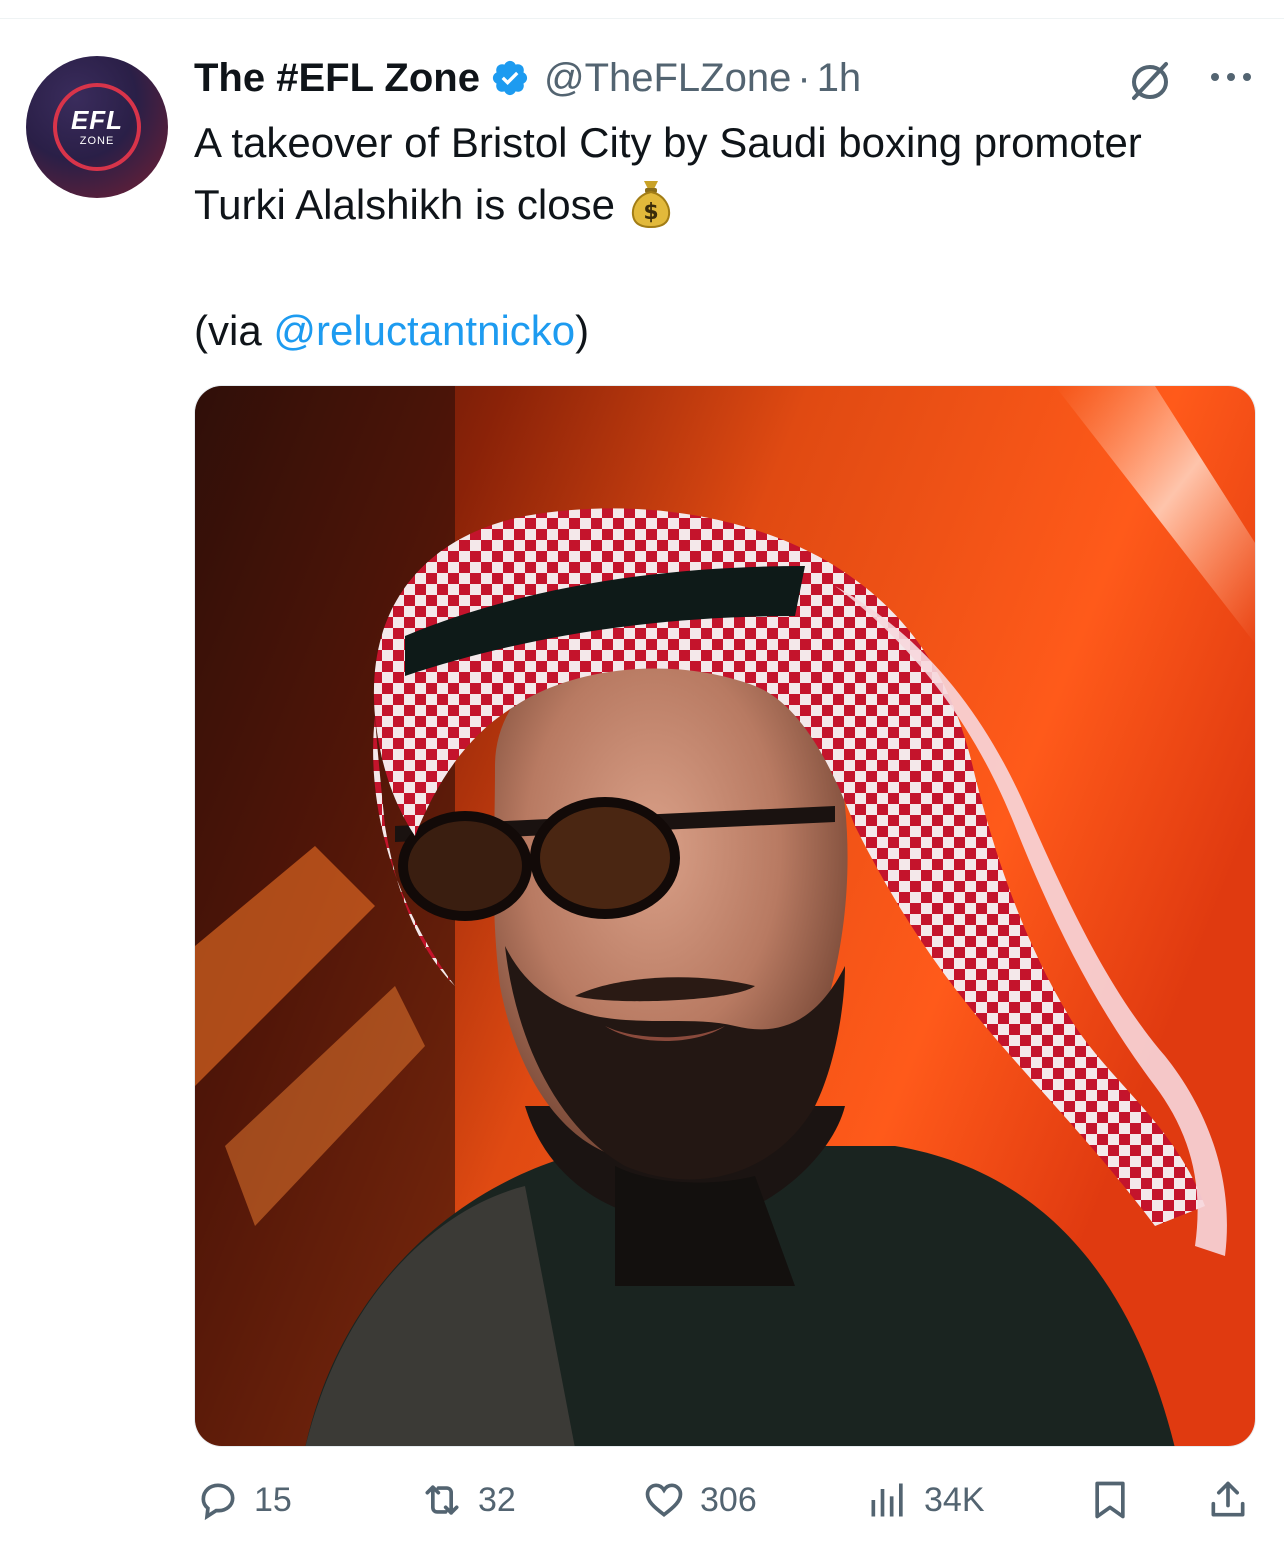  I want to click on tweet-actions: 15 32 306 34K, so click(642, 1500).